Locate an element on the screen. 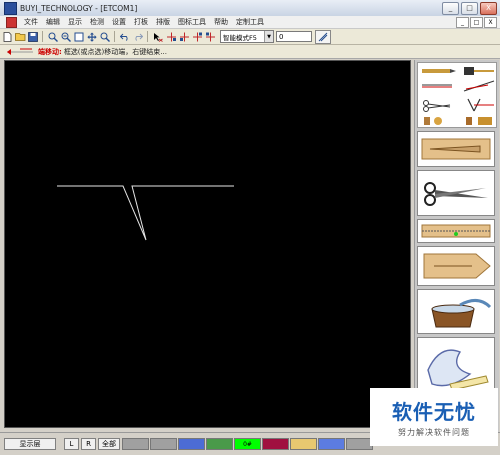 This screenshot has width=500, height=455. pencil-icon is located at coordinates (439, 71).